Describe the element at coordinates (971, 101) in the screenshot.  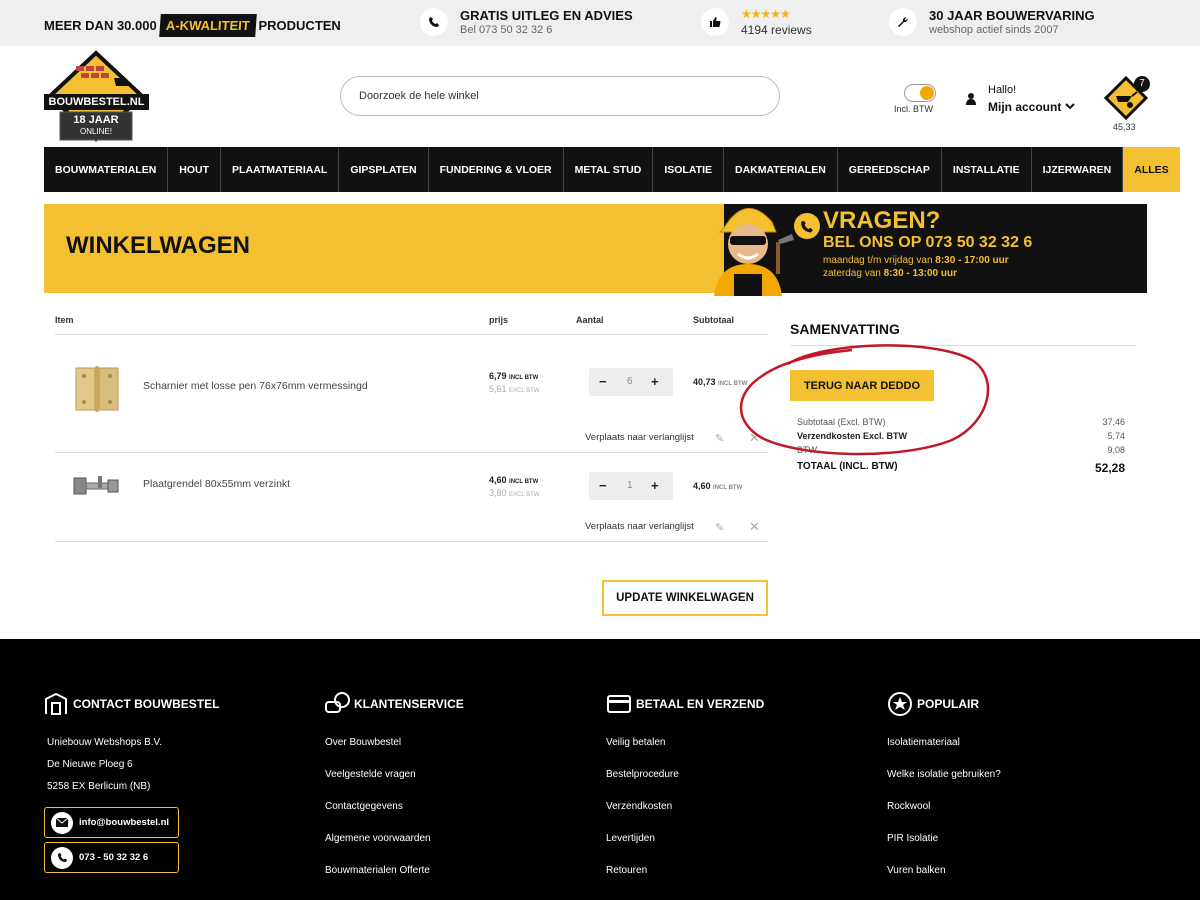
I see `user-icon` at that location.